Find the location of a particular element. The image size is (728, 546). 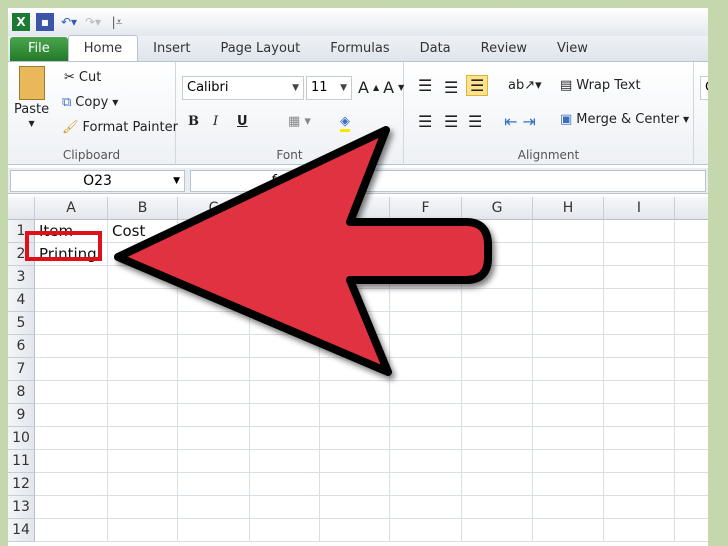

cell-G12 is located at coordinates (497, 484).